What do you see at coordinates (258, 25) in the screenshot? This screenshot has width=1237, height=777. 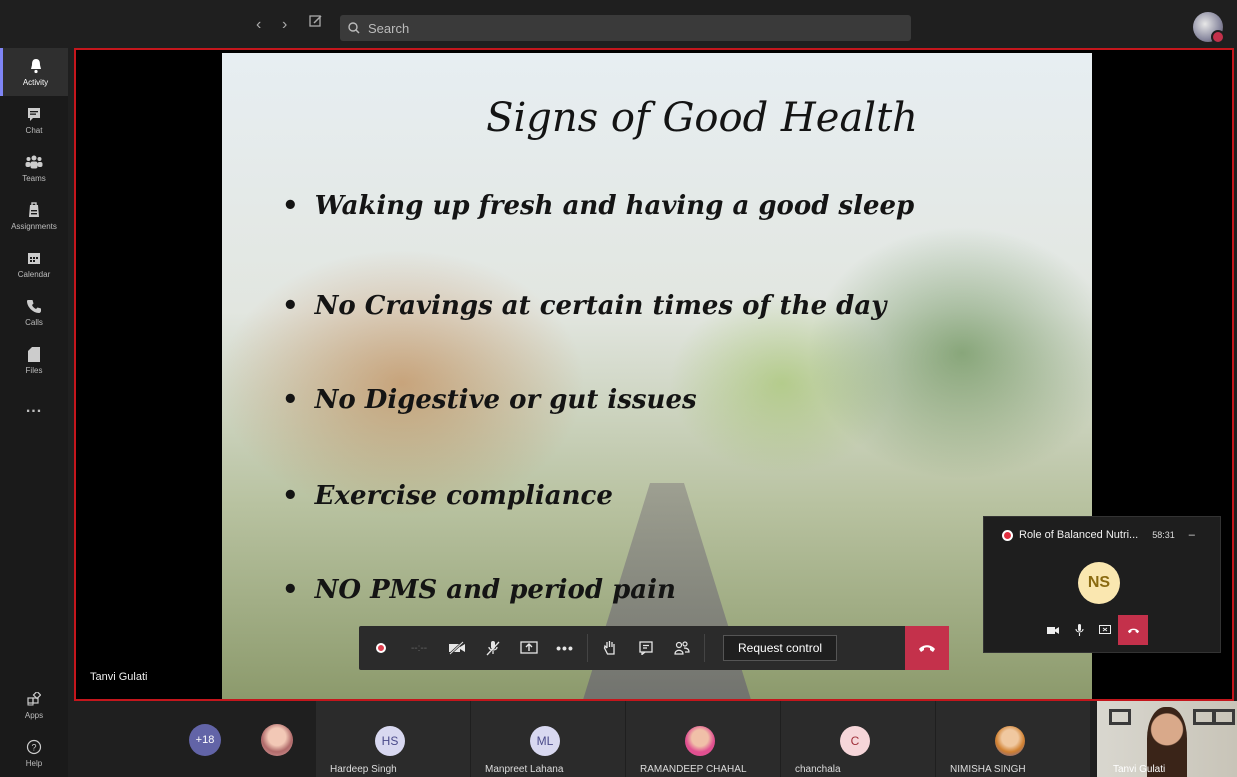 I see `back-arrow-icon: ‹` at bounding box center [258, 25].